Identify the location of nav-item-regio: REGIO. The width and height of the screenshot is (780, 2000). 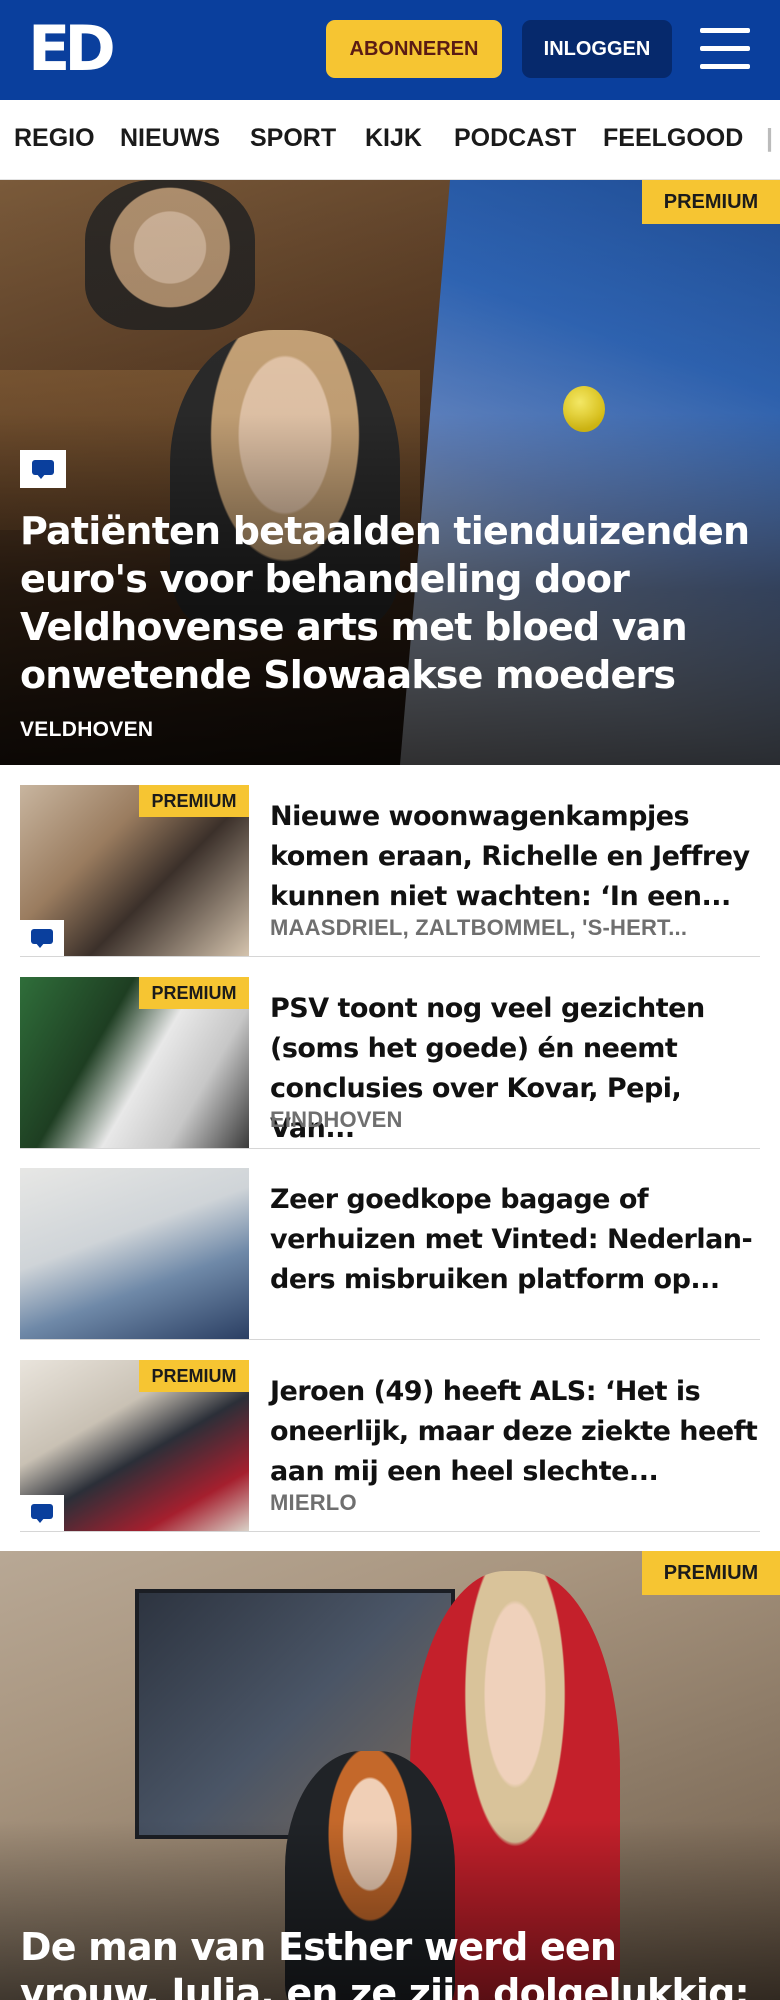
(54, 138).